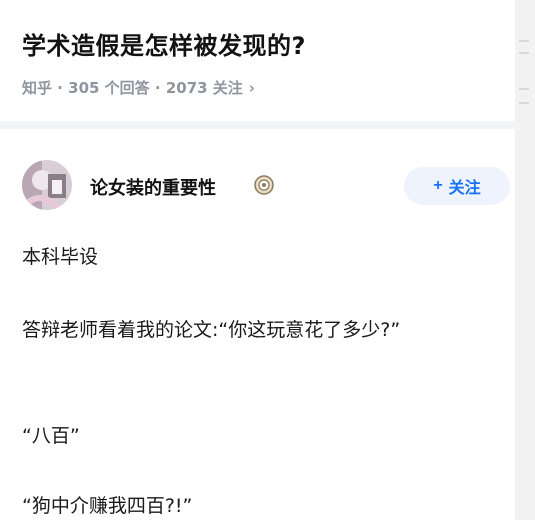  Describe the element at coordinates (51, 436) in the screenshot. I see `answer-paragraph: “八百”` at that location.